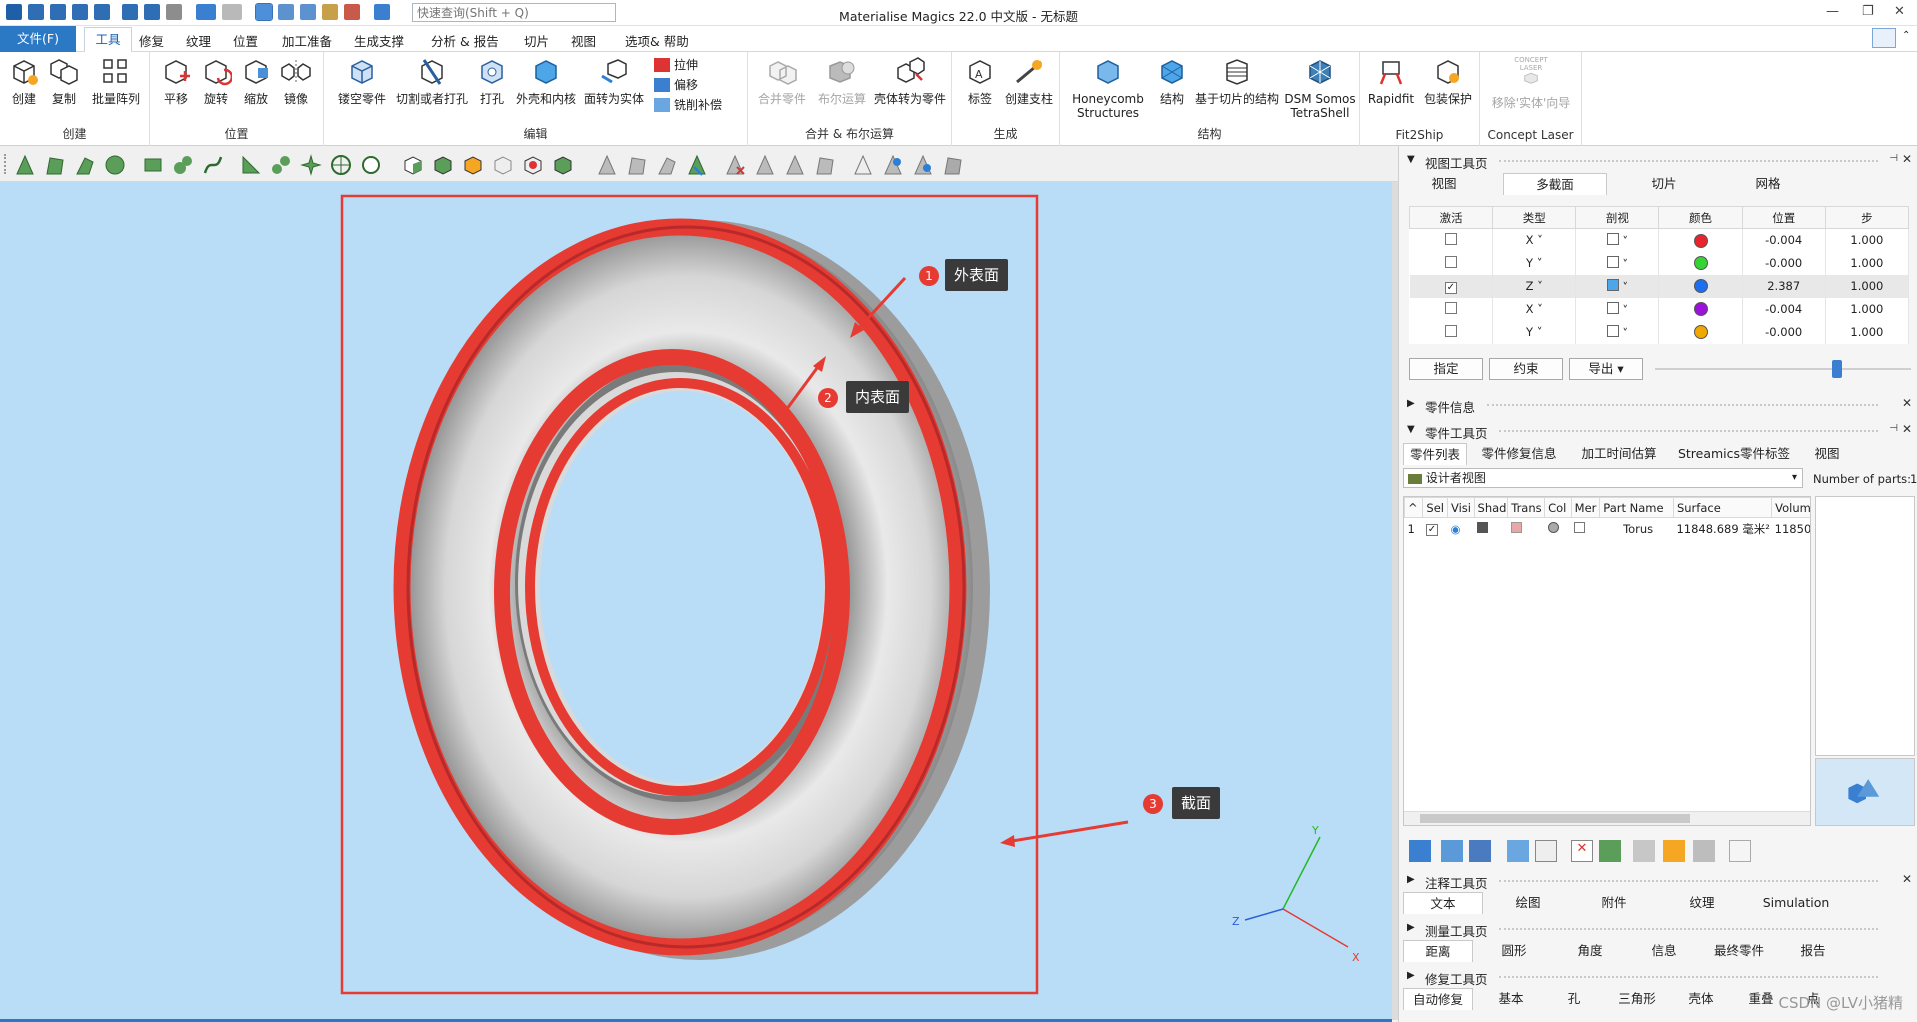 The image size is (1917, 1022). What do you see at coordinates (1865, 792) in the screenshot?
I see `part-preview-thumbnail` at bounding box center [1865, 792].